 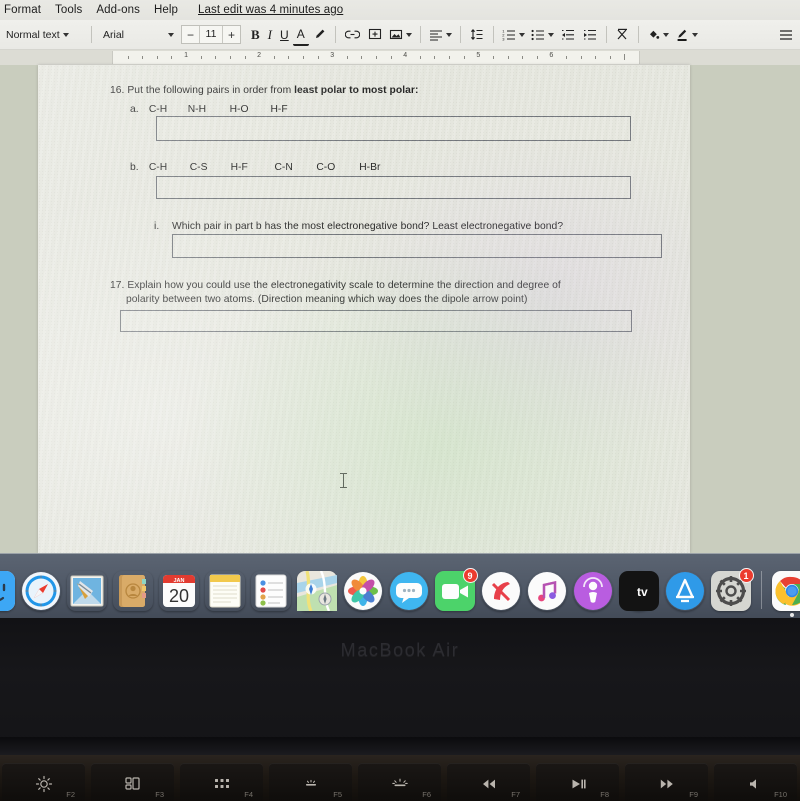 What do you see at coordinates (319, 35) in the screenshot?
I see `highlight-pen-icon` at bounding box center [319, 35].